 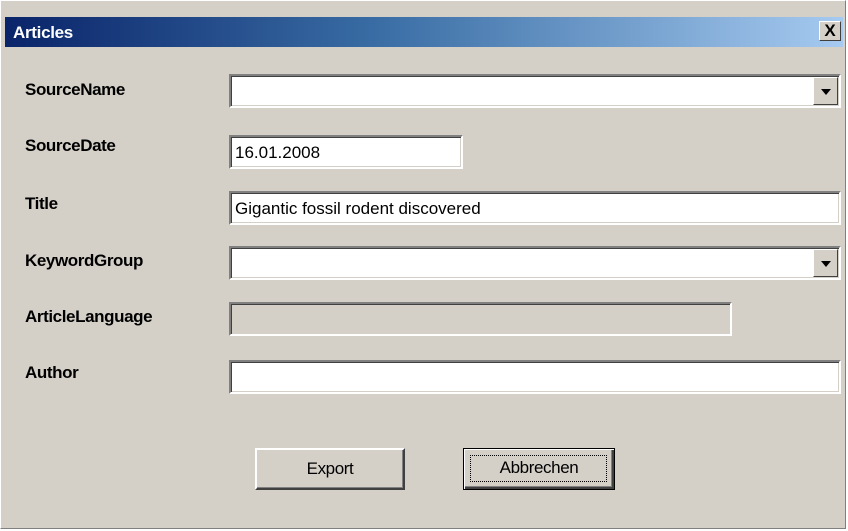 I want to click on keyword-group-dropdown-button, so click(x=825, y=263).